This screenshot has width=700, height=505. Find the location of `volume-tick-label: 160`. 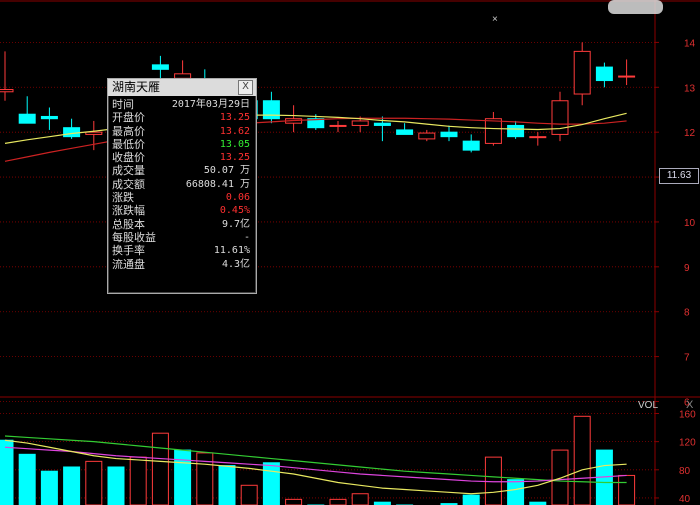

volume-tick-label: 160 is located at coordinates (687, 414).